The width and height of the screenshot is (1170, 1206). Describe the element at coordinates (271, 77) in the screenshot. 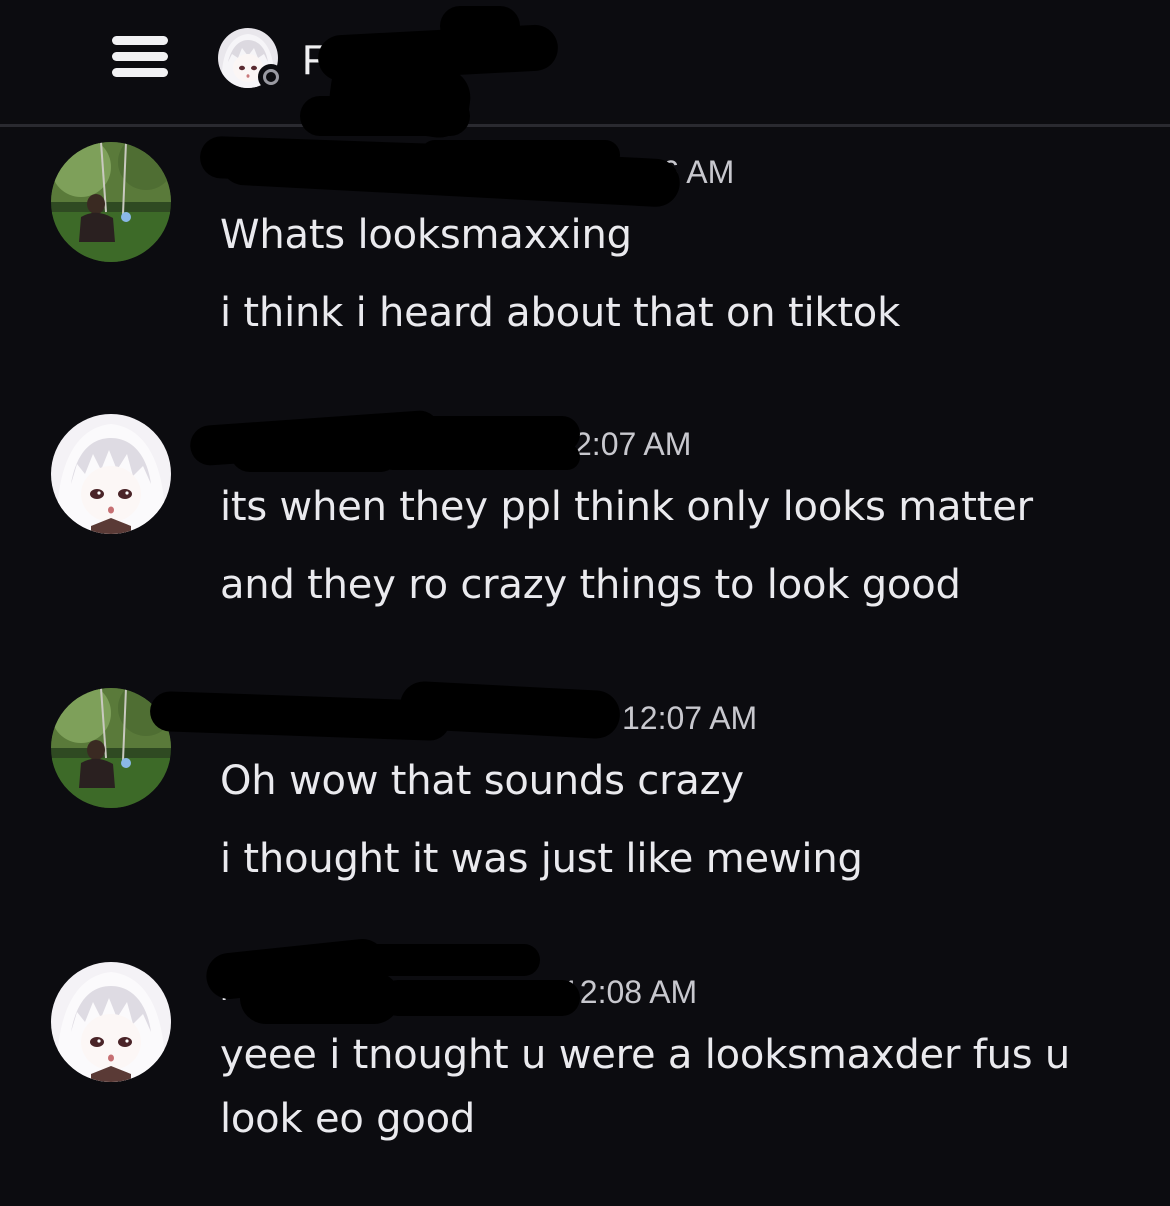

I see `offline-status-icon` at that location.